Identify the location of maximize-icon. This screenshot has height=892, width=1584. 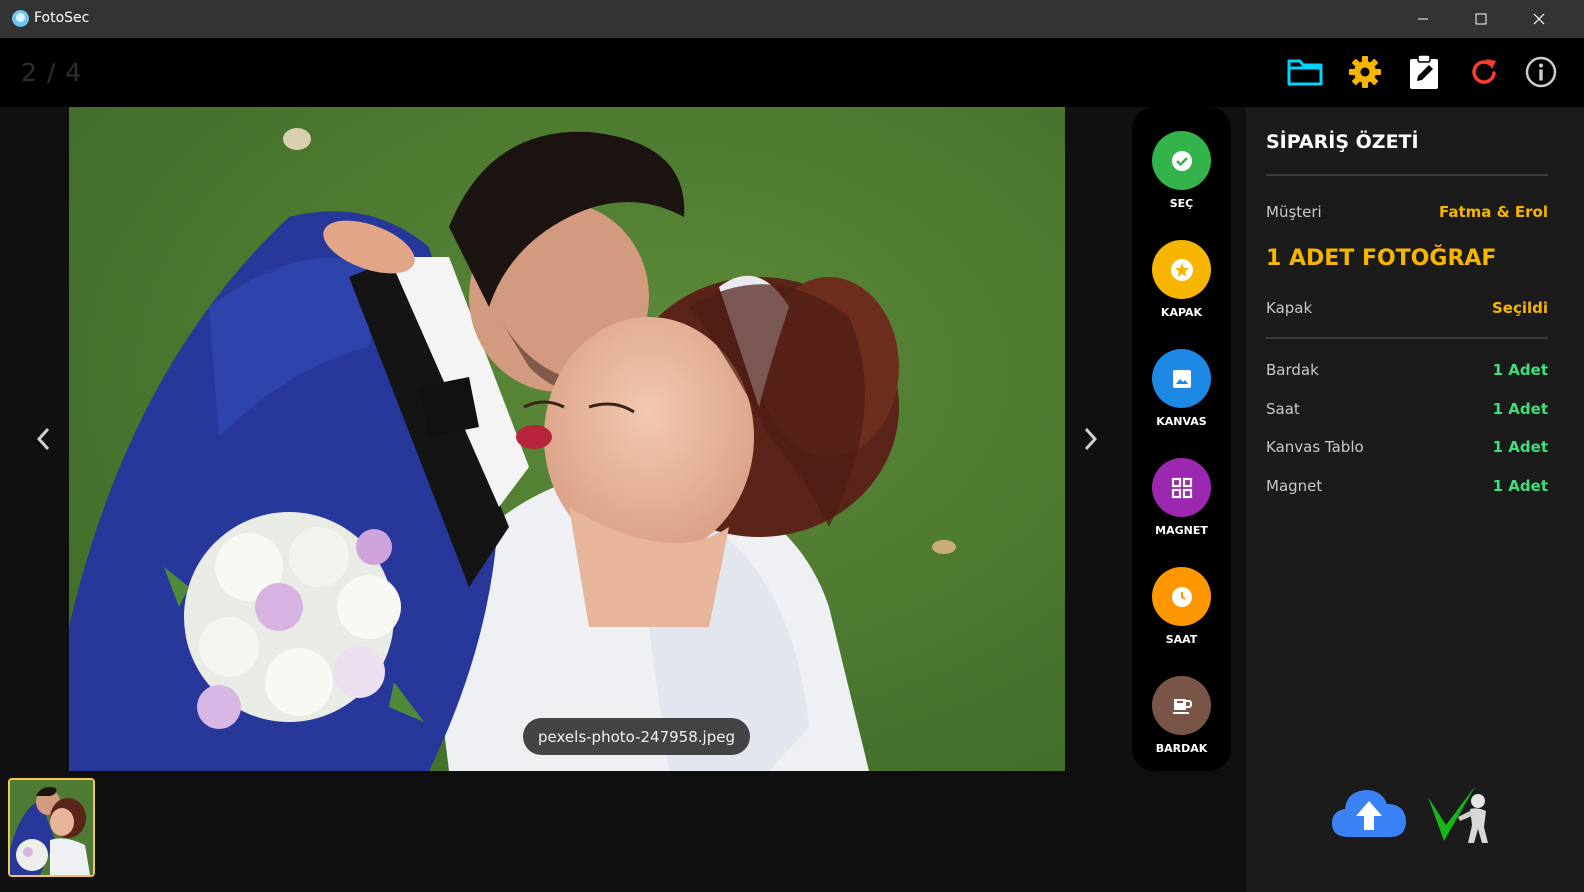
(1481, 19).